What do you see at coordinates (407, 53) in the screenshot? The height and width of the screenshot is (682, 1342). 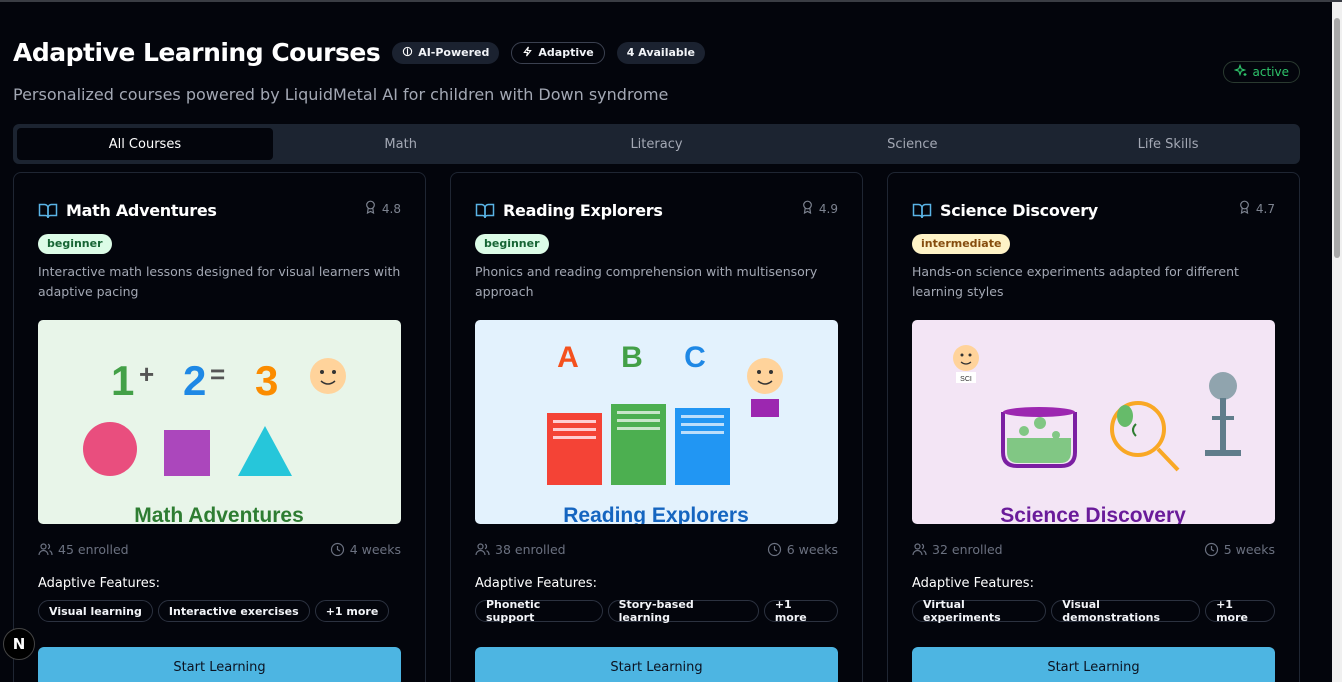 I see `brain-icon` at bounding box center [407, 53].